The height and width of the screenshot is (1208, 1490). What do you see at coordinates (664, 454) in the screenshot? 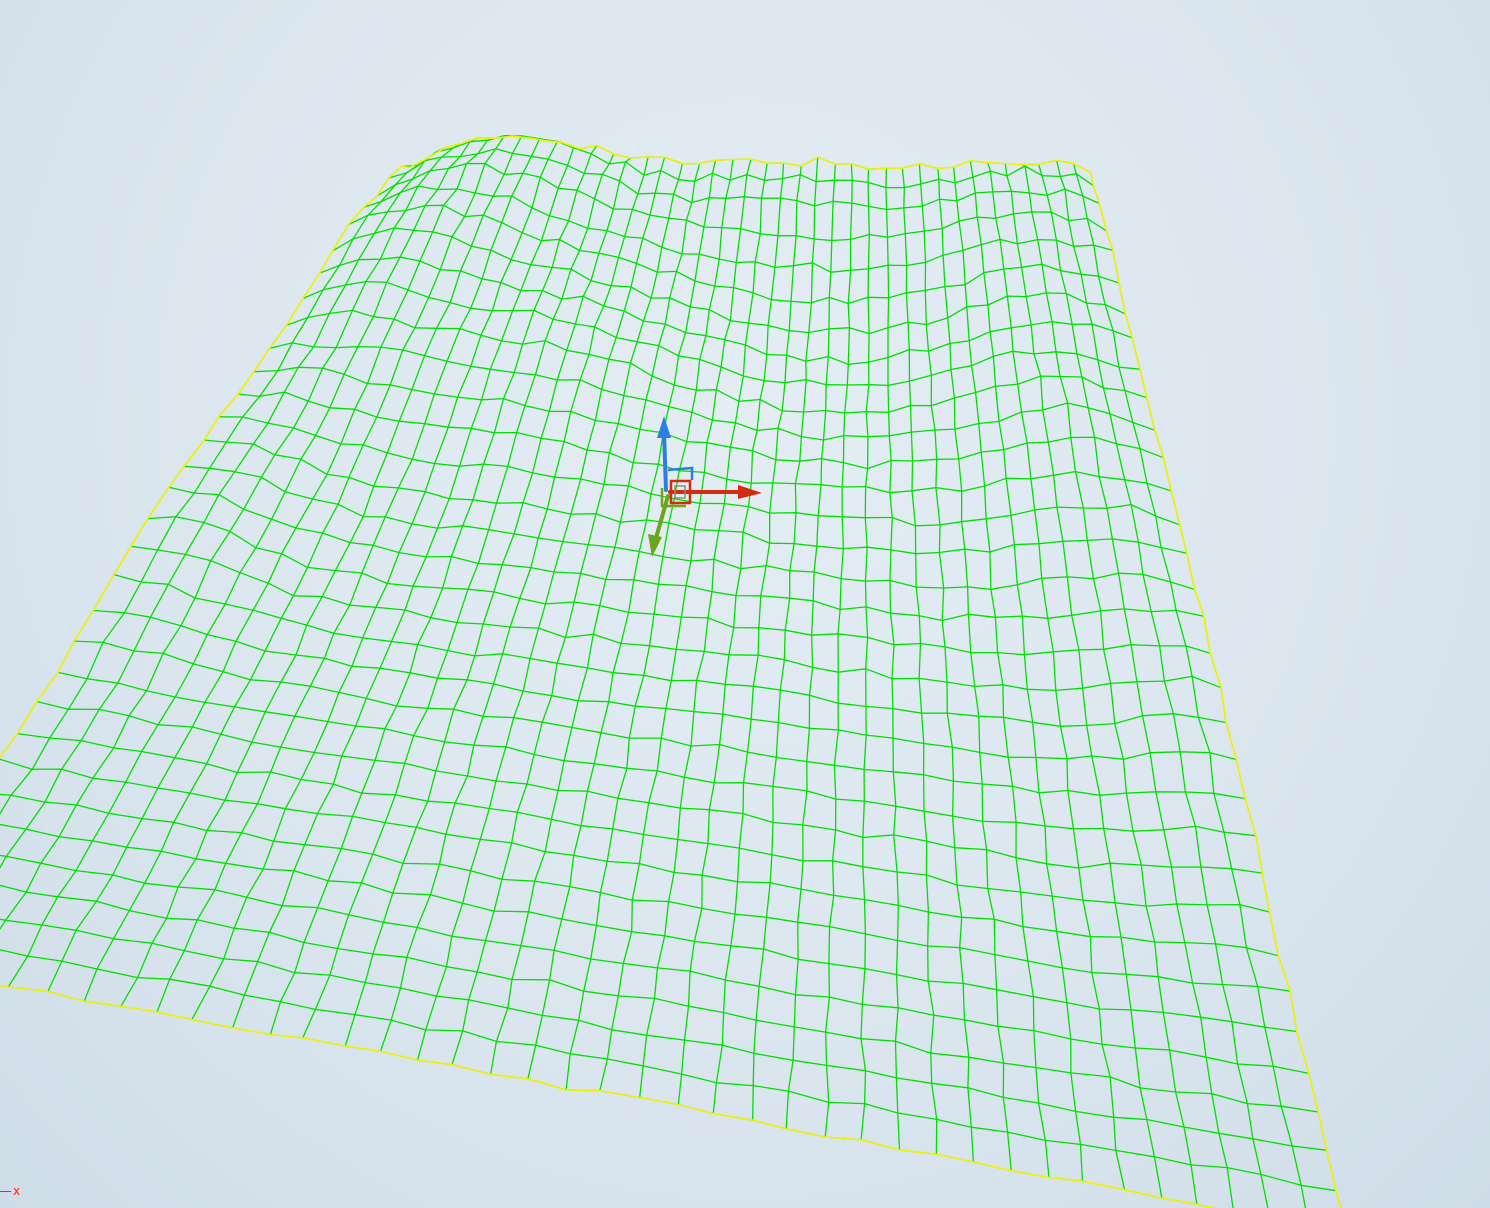
I see `gizmo-z-axis-arrow` at bounding box center [664, 454].